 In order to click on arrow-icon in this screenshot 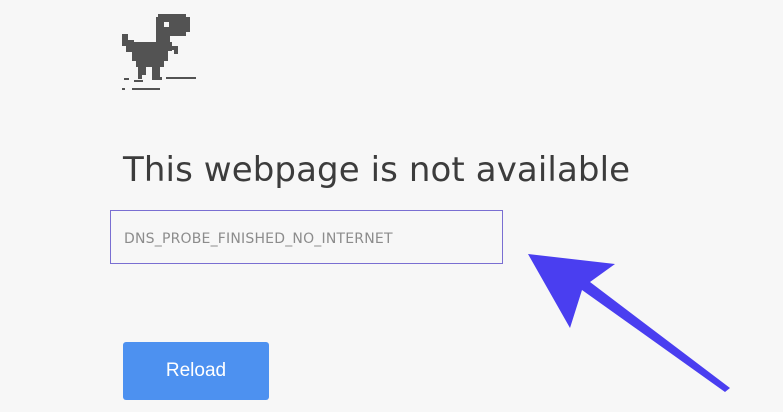, I will do `click(630, 319)`.